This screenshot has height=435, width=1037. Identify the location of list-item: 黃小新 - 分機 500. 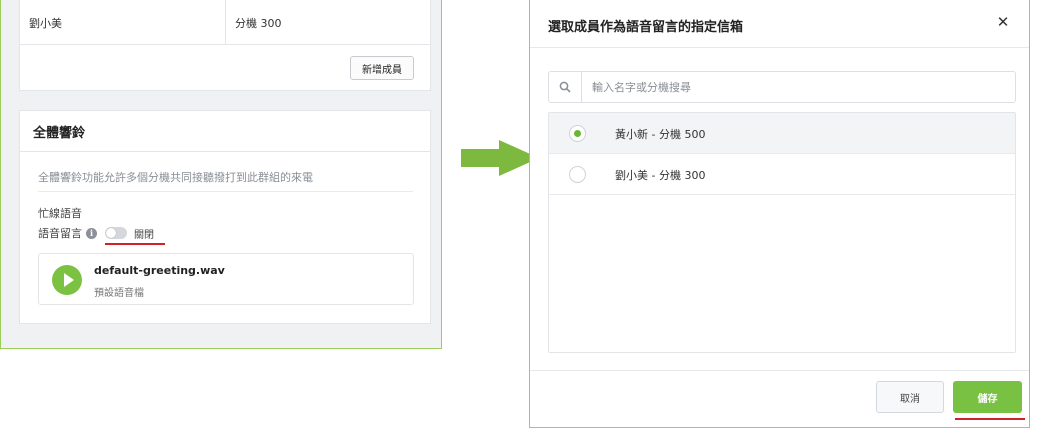
(782, 133).